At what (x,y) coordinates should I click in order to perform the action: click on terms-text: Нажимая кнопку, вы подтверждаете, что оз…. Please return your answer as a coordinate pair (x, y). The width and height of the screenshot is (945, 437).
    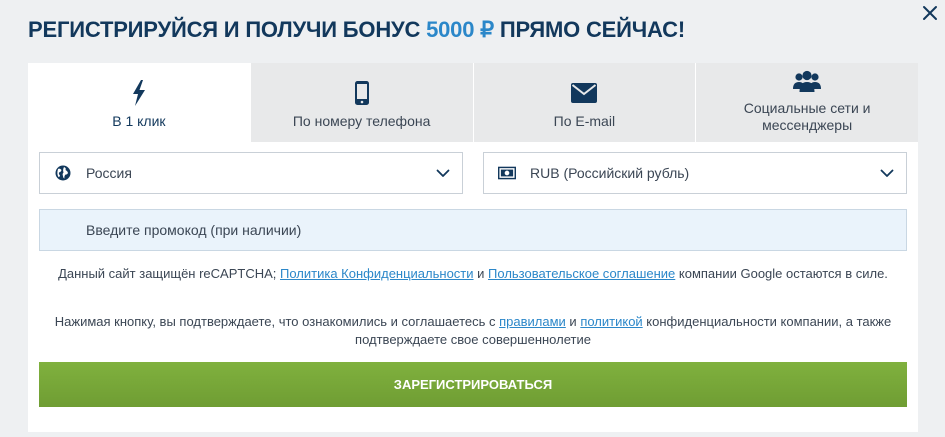
    Looking at the image, I should click on (277, 321).